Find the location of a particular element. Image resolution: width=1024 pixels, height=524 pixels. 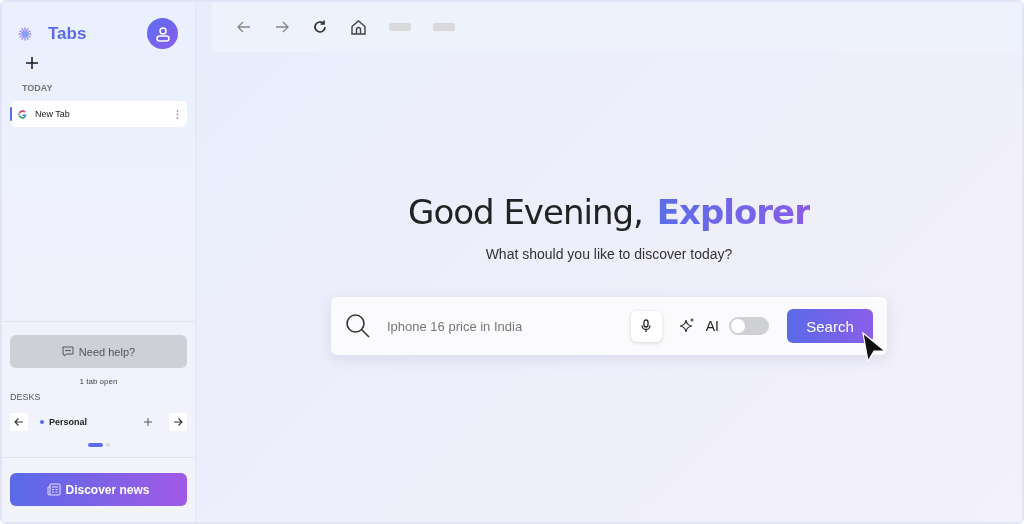

section-label: TODAY is located at coordinates (38, 88).